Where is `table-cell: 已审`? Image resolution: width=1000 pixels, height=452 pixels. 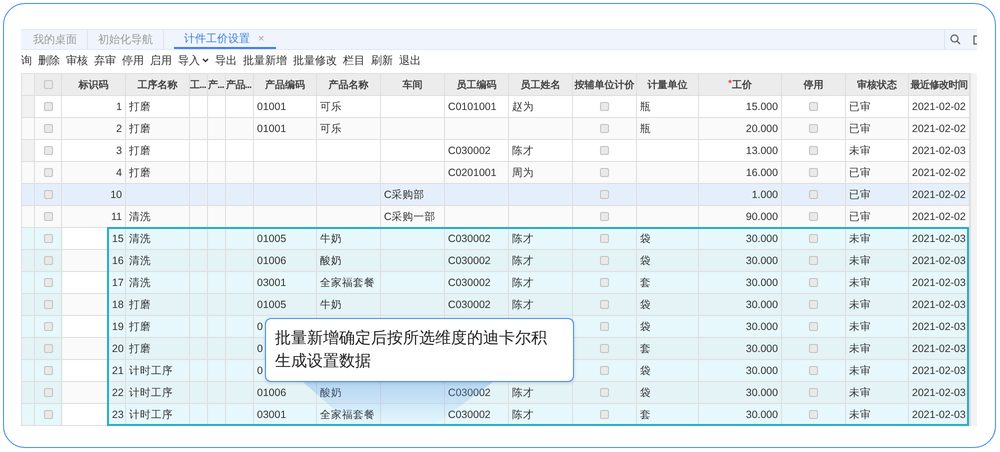 table-cell: 已审 is located at coordinates (877, 217).